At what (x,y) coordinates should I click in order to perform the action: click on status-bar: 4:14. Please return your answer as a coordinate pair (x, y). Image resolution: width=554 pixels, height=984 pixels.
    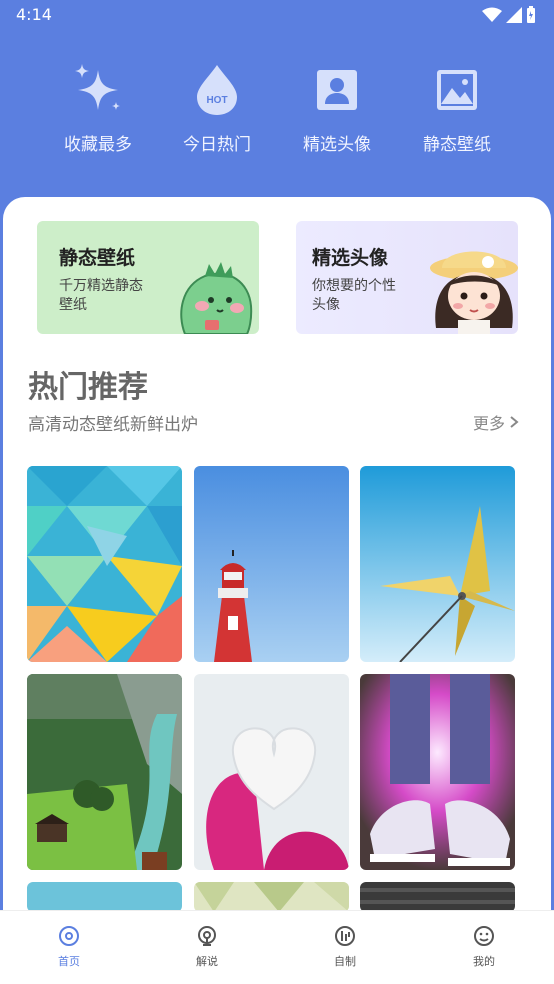
    Looking at the image, I should click on (277, 15).